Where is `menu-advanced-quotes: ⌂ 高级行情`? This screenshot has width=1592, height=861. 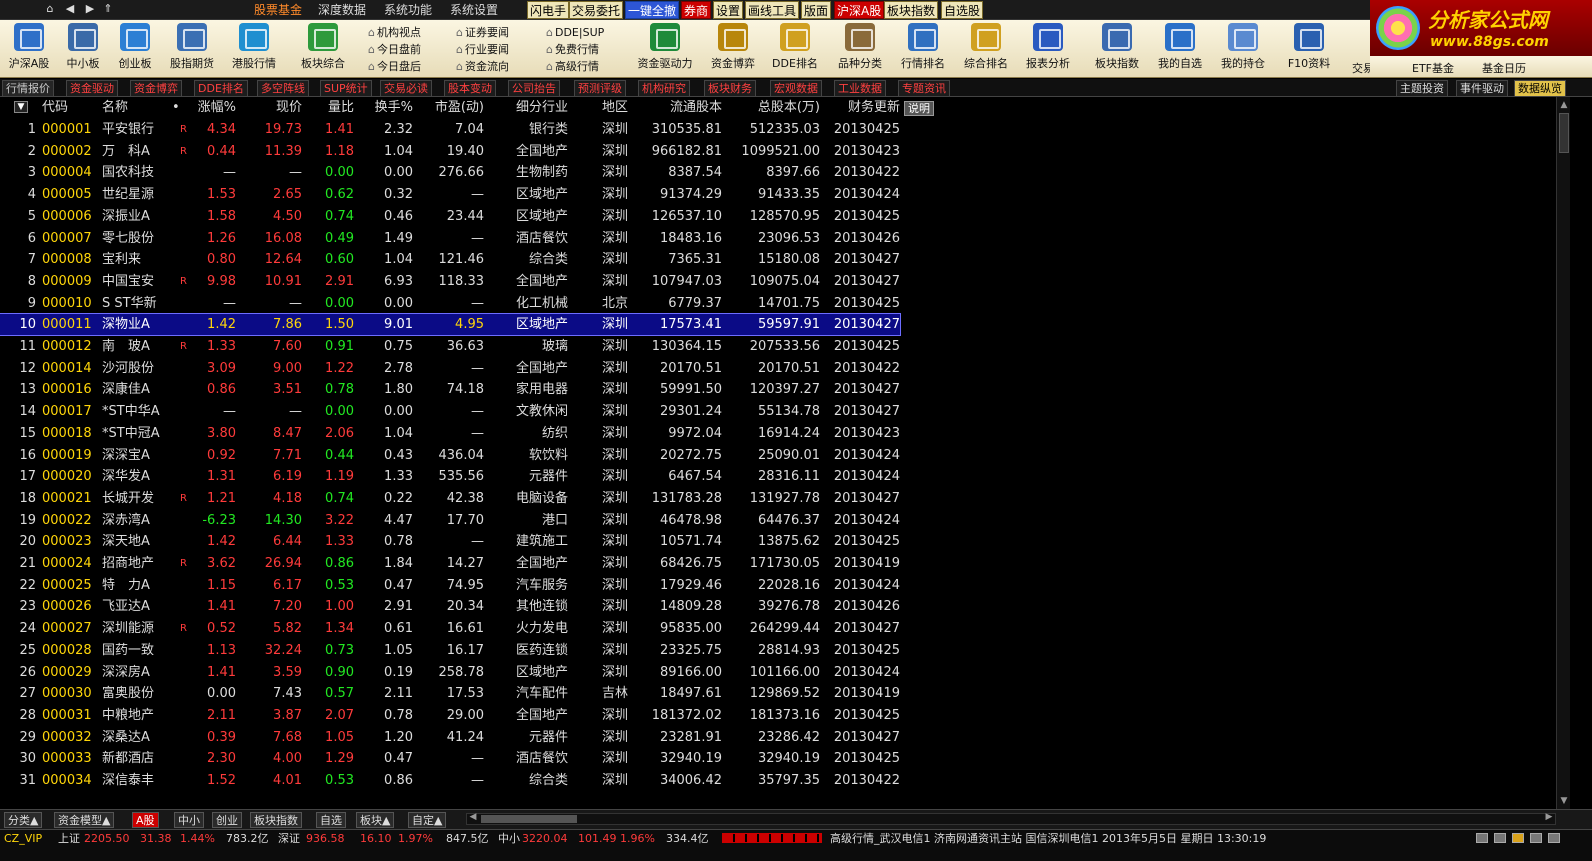
menu-advanced-quotes: ⌂ 高级行情 is located at coordinates (572, 66).